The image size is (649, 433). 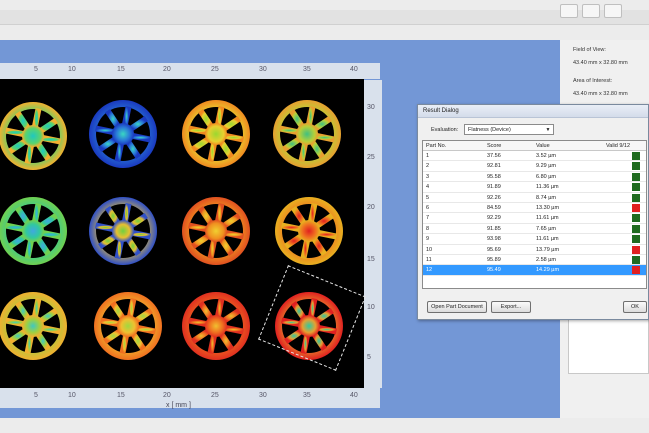 What do you see at coordinates (215, 395) in the screenshot?
I see `x-tick-label-bottom: 25` at bounding box center [215, 395].